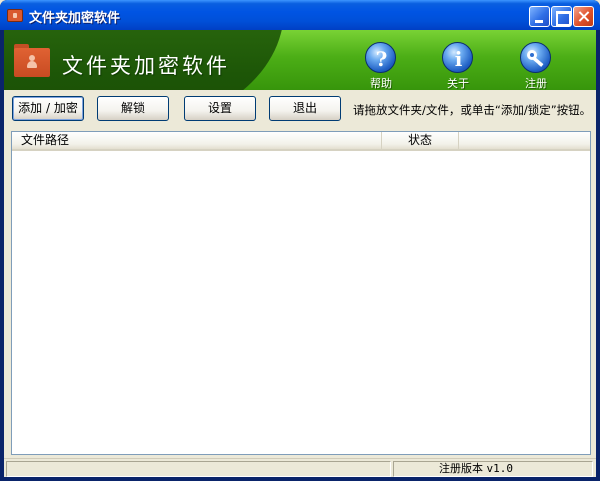  Describe the element at coordinates (472, 110) in the screenshot. I see `drop-hint-text: 请拖放文件夹/文件，或单击“添加/锁定”按钮。` at that location.